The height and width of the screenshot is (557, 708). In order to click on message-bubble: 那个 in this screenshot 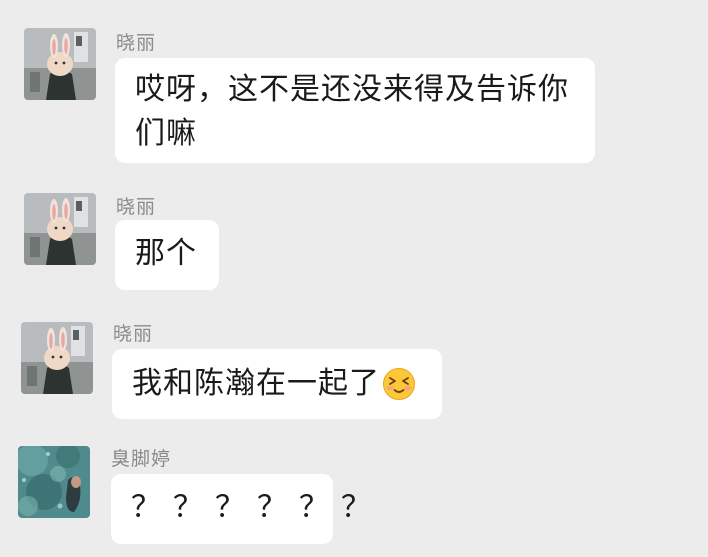, I will do `click(167, 255)`.